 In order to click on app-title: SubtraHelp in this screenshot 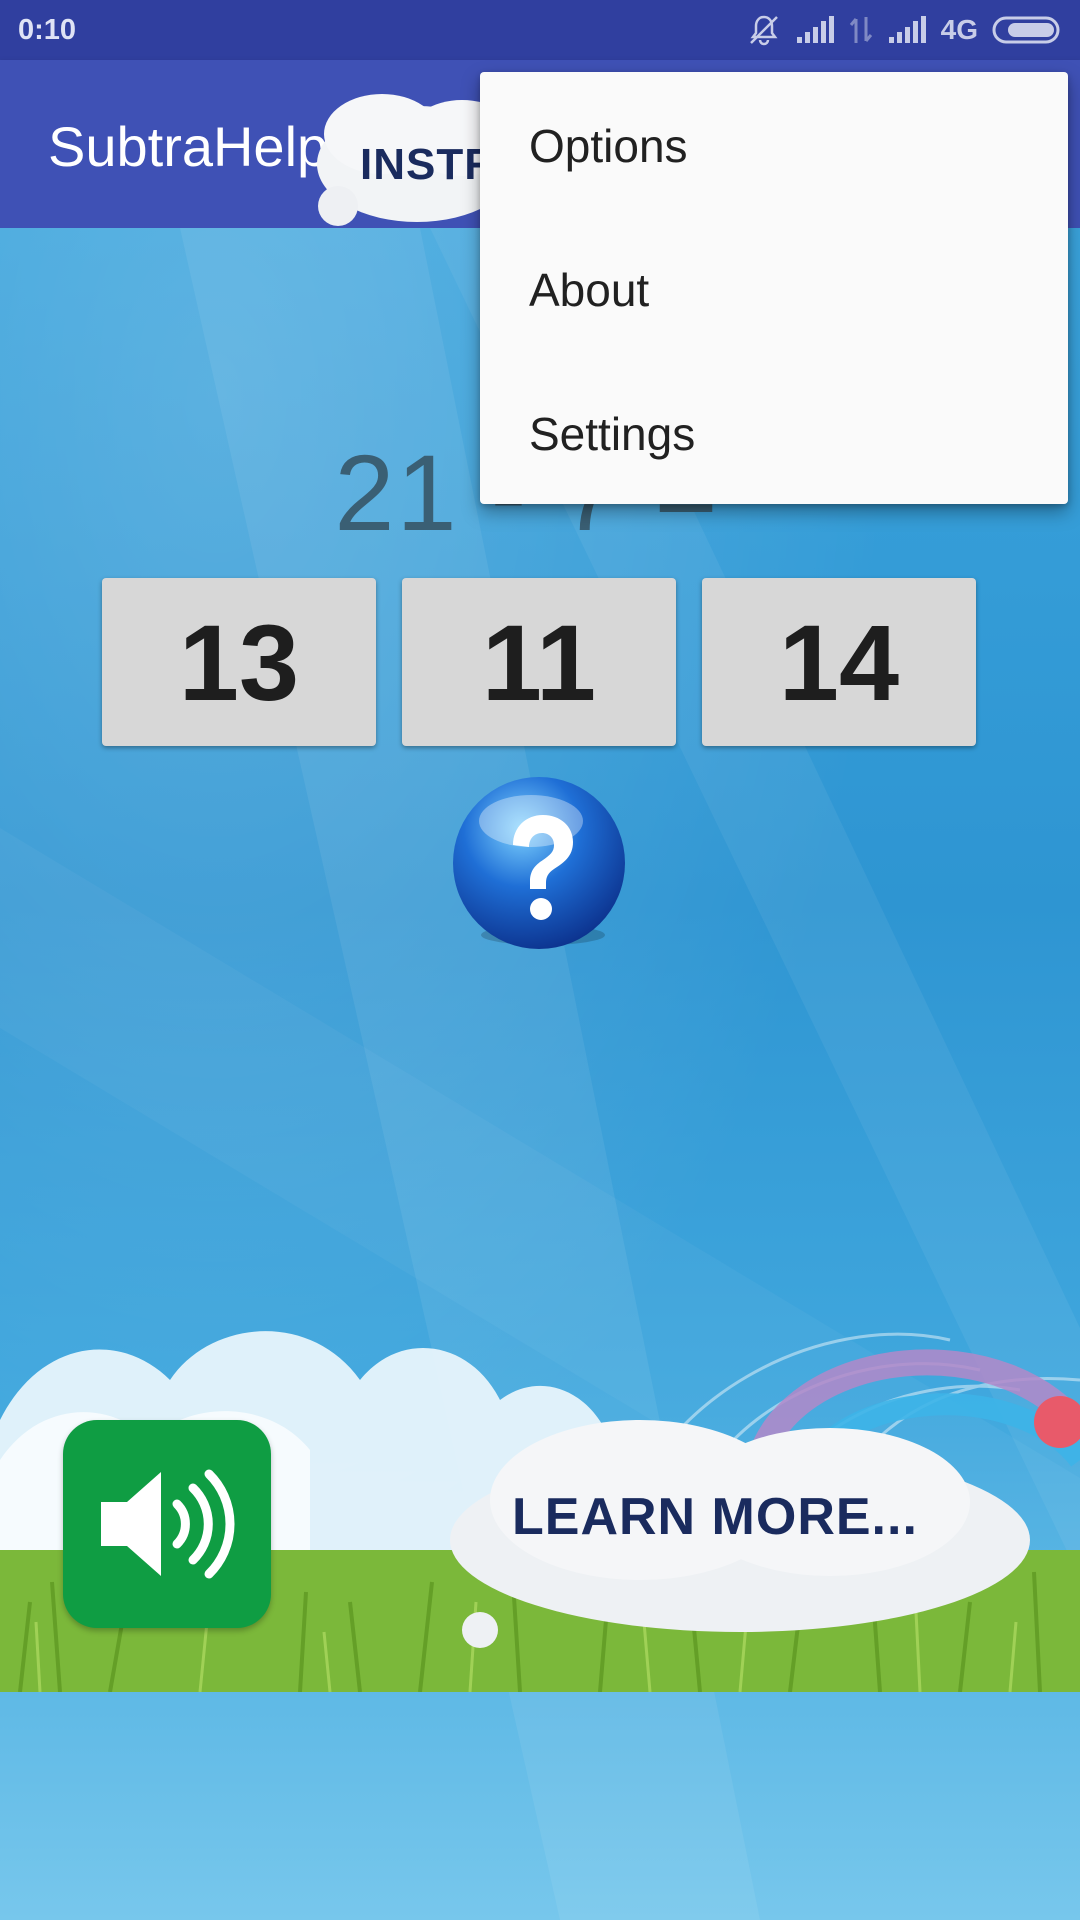, I will do `click(188, 146)`.